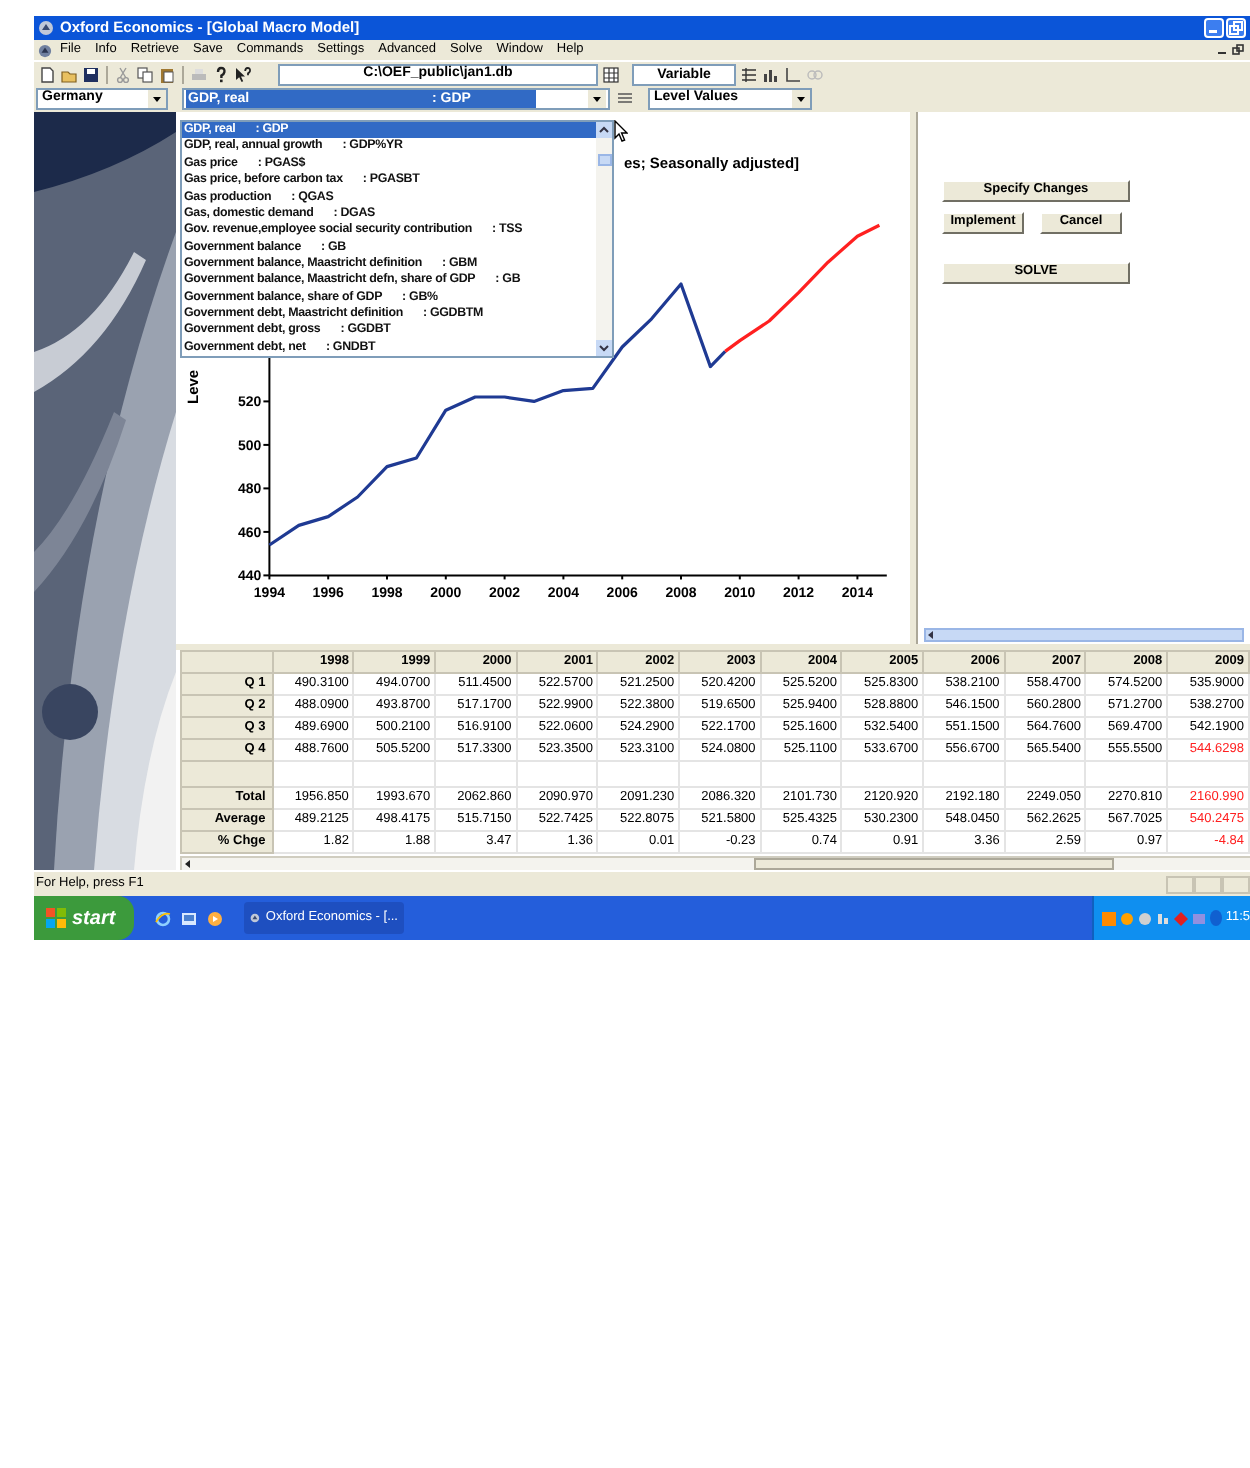 Image resolution: width=1250 pixels, height=1468 pixels. Describe the element at coordinates (215, 918) in the screenshot. I see `media-icon` at that location.